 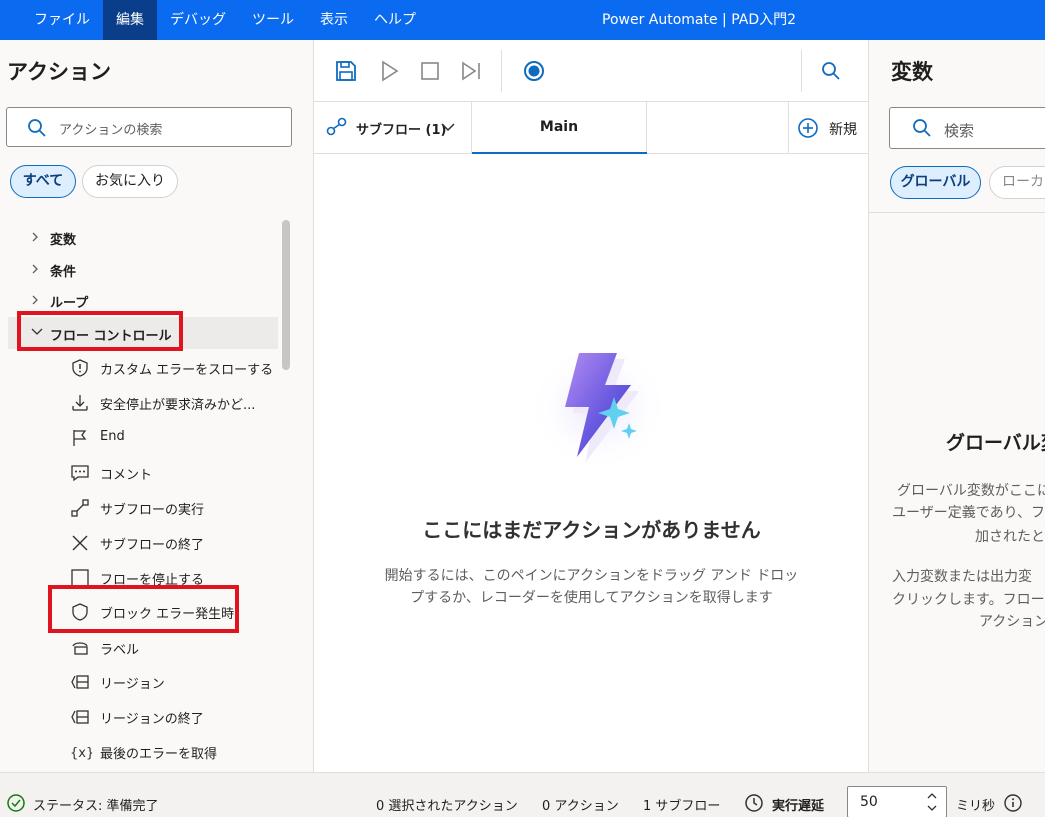 What do you see at coordinates (534, 71) in the screenshot?
I see `record-icon` at bounding box center [534, 71].